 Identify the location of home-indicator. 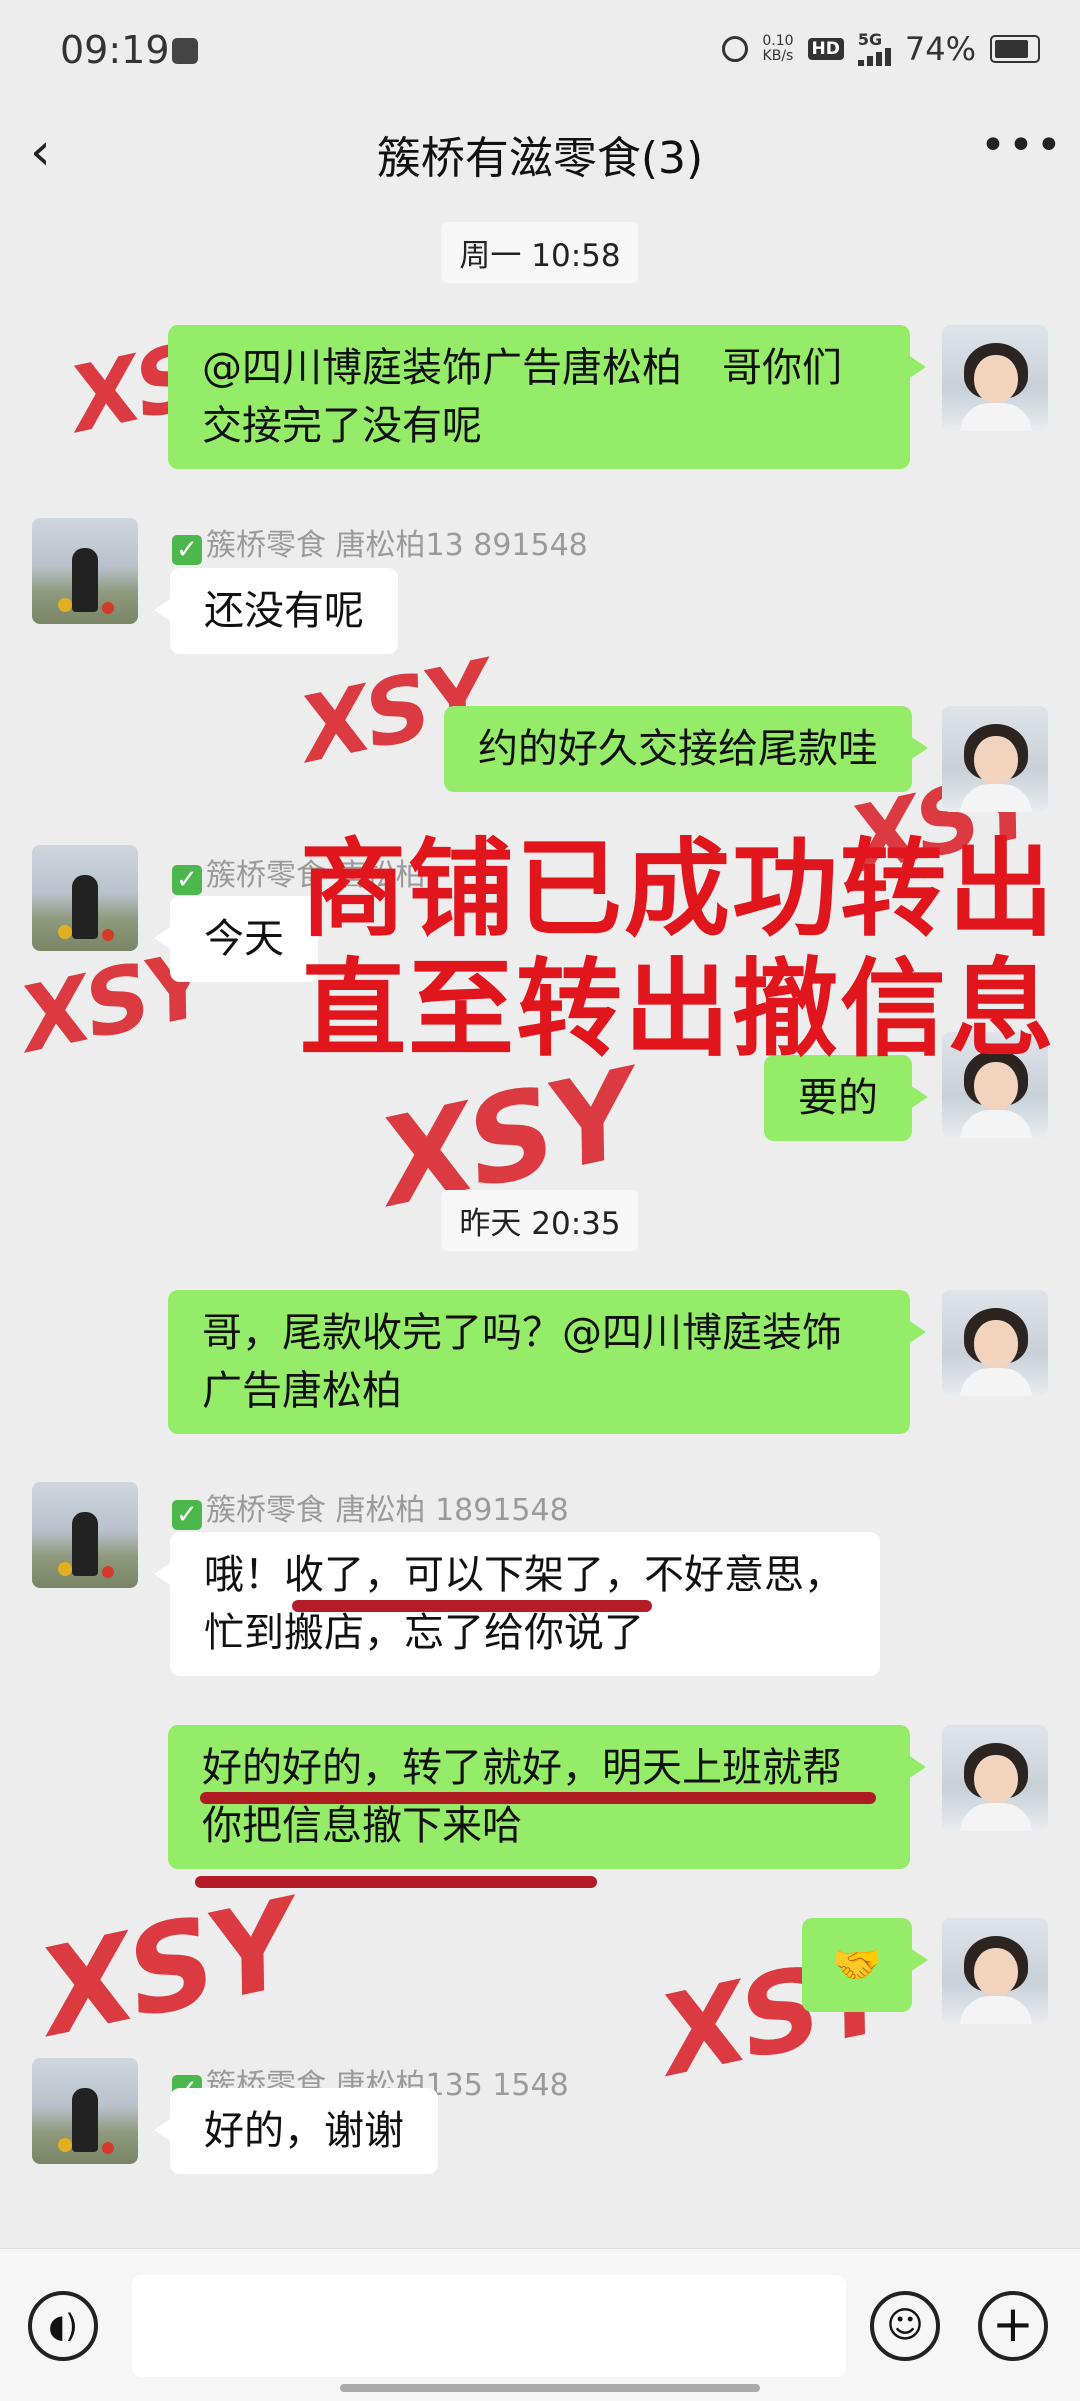
(550, 2388).